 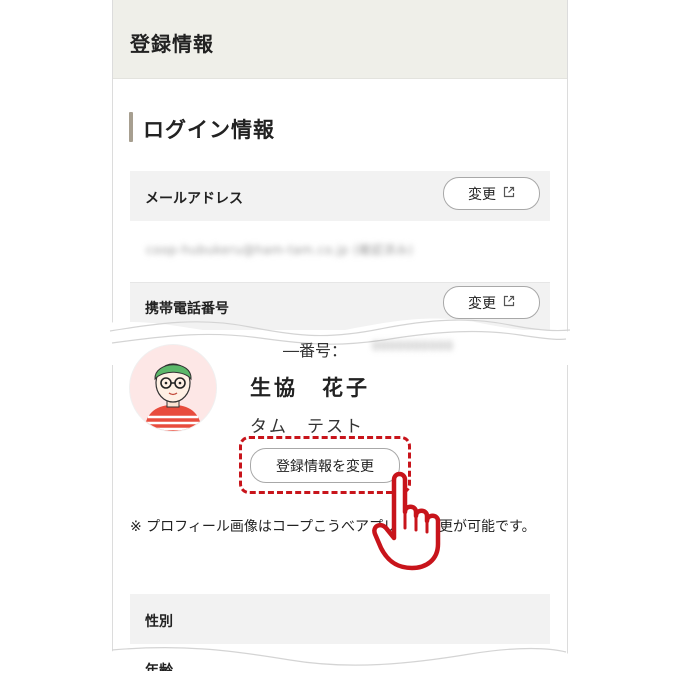 What do you see at coordinates (340, 619) in the screenshot?
I see `gender-row: 性別` at bounding box center [340, 619].